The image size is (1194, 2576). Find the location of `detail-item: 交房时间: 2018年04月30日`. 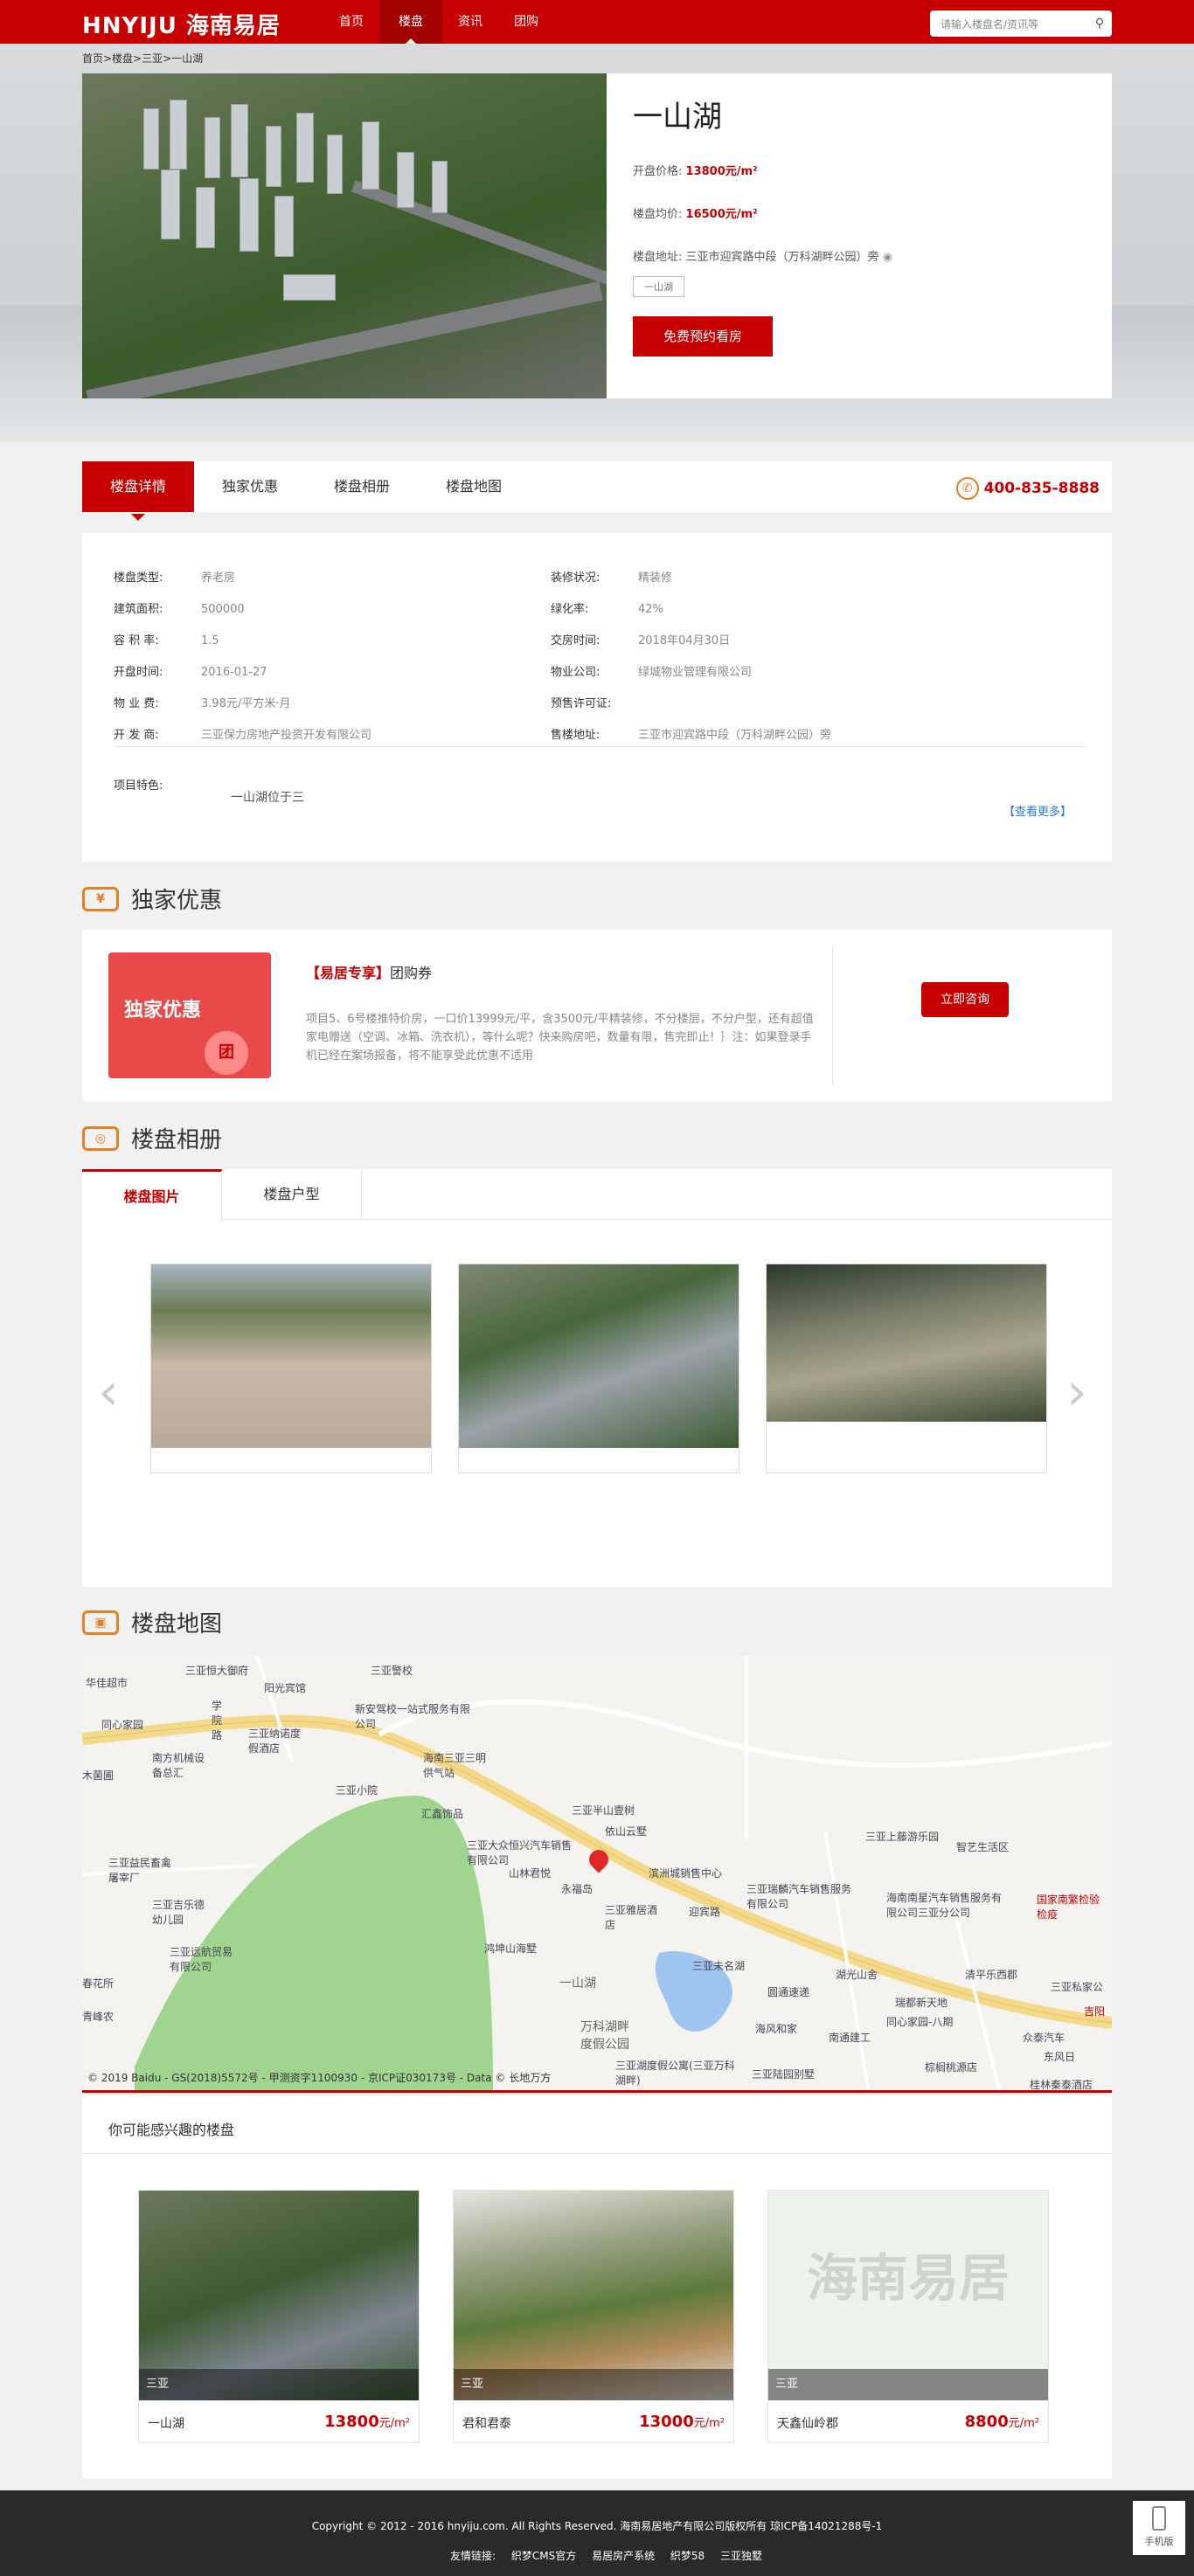

detail-item: 交房时间: 2018年04月30日 is located at coordinates (641, 640).